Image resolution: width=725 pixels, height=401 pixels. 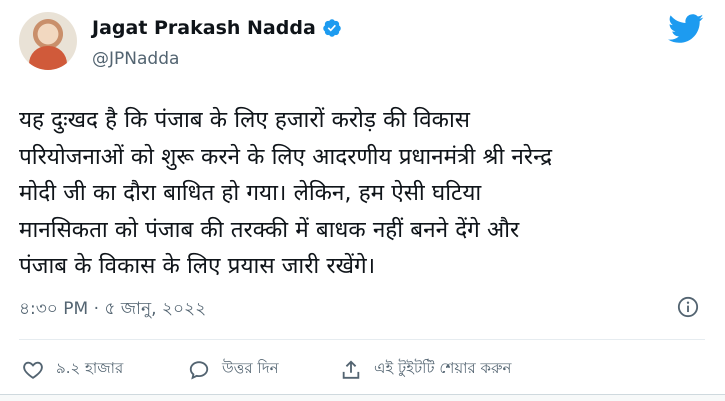 What do you see at coordinates (362, 339) in the screenshot?
I see `tweet-divider` at bounding box center [362, 339].